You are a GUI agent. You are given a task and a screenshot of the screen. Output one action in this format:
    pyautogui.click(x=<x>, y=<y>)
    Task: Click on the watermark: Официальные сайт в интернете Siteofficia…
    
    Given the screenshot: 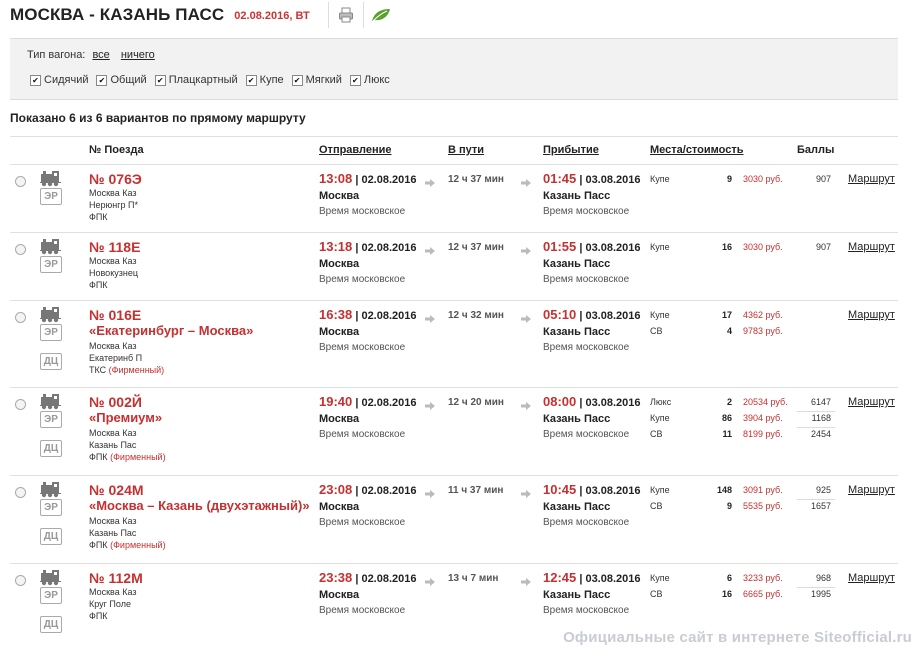 What is the action you would take?
    pyautogui.click(x=737, y=637)
    